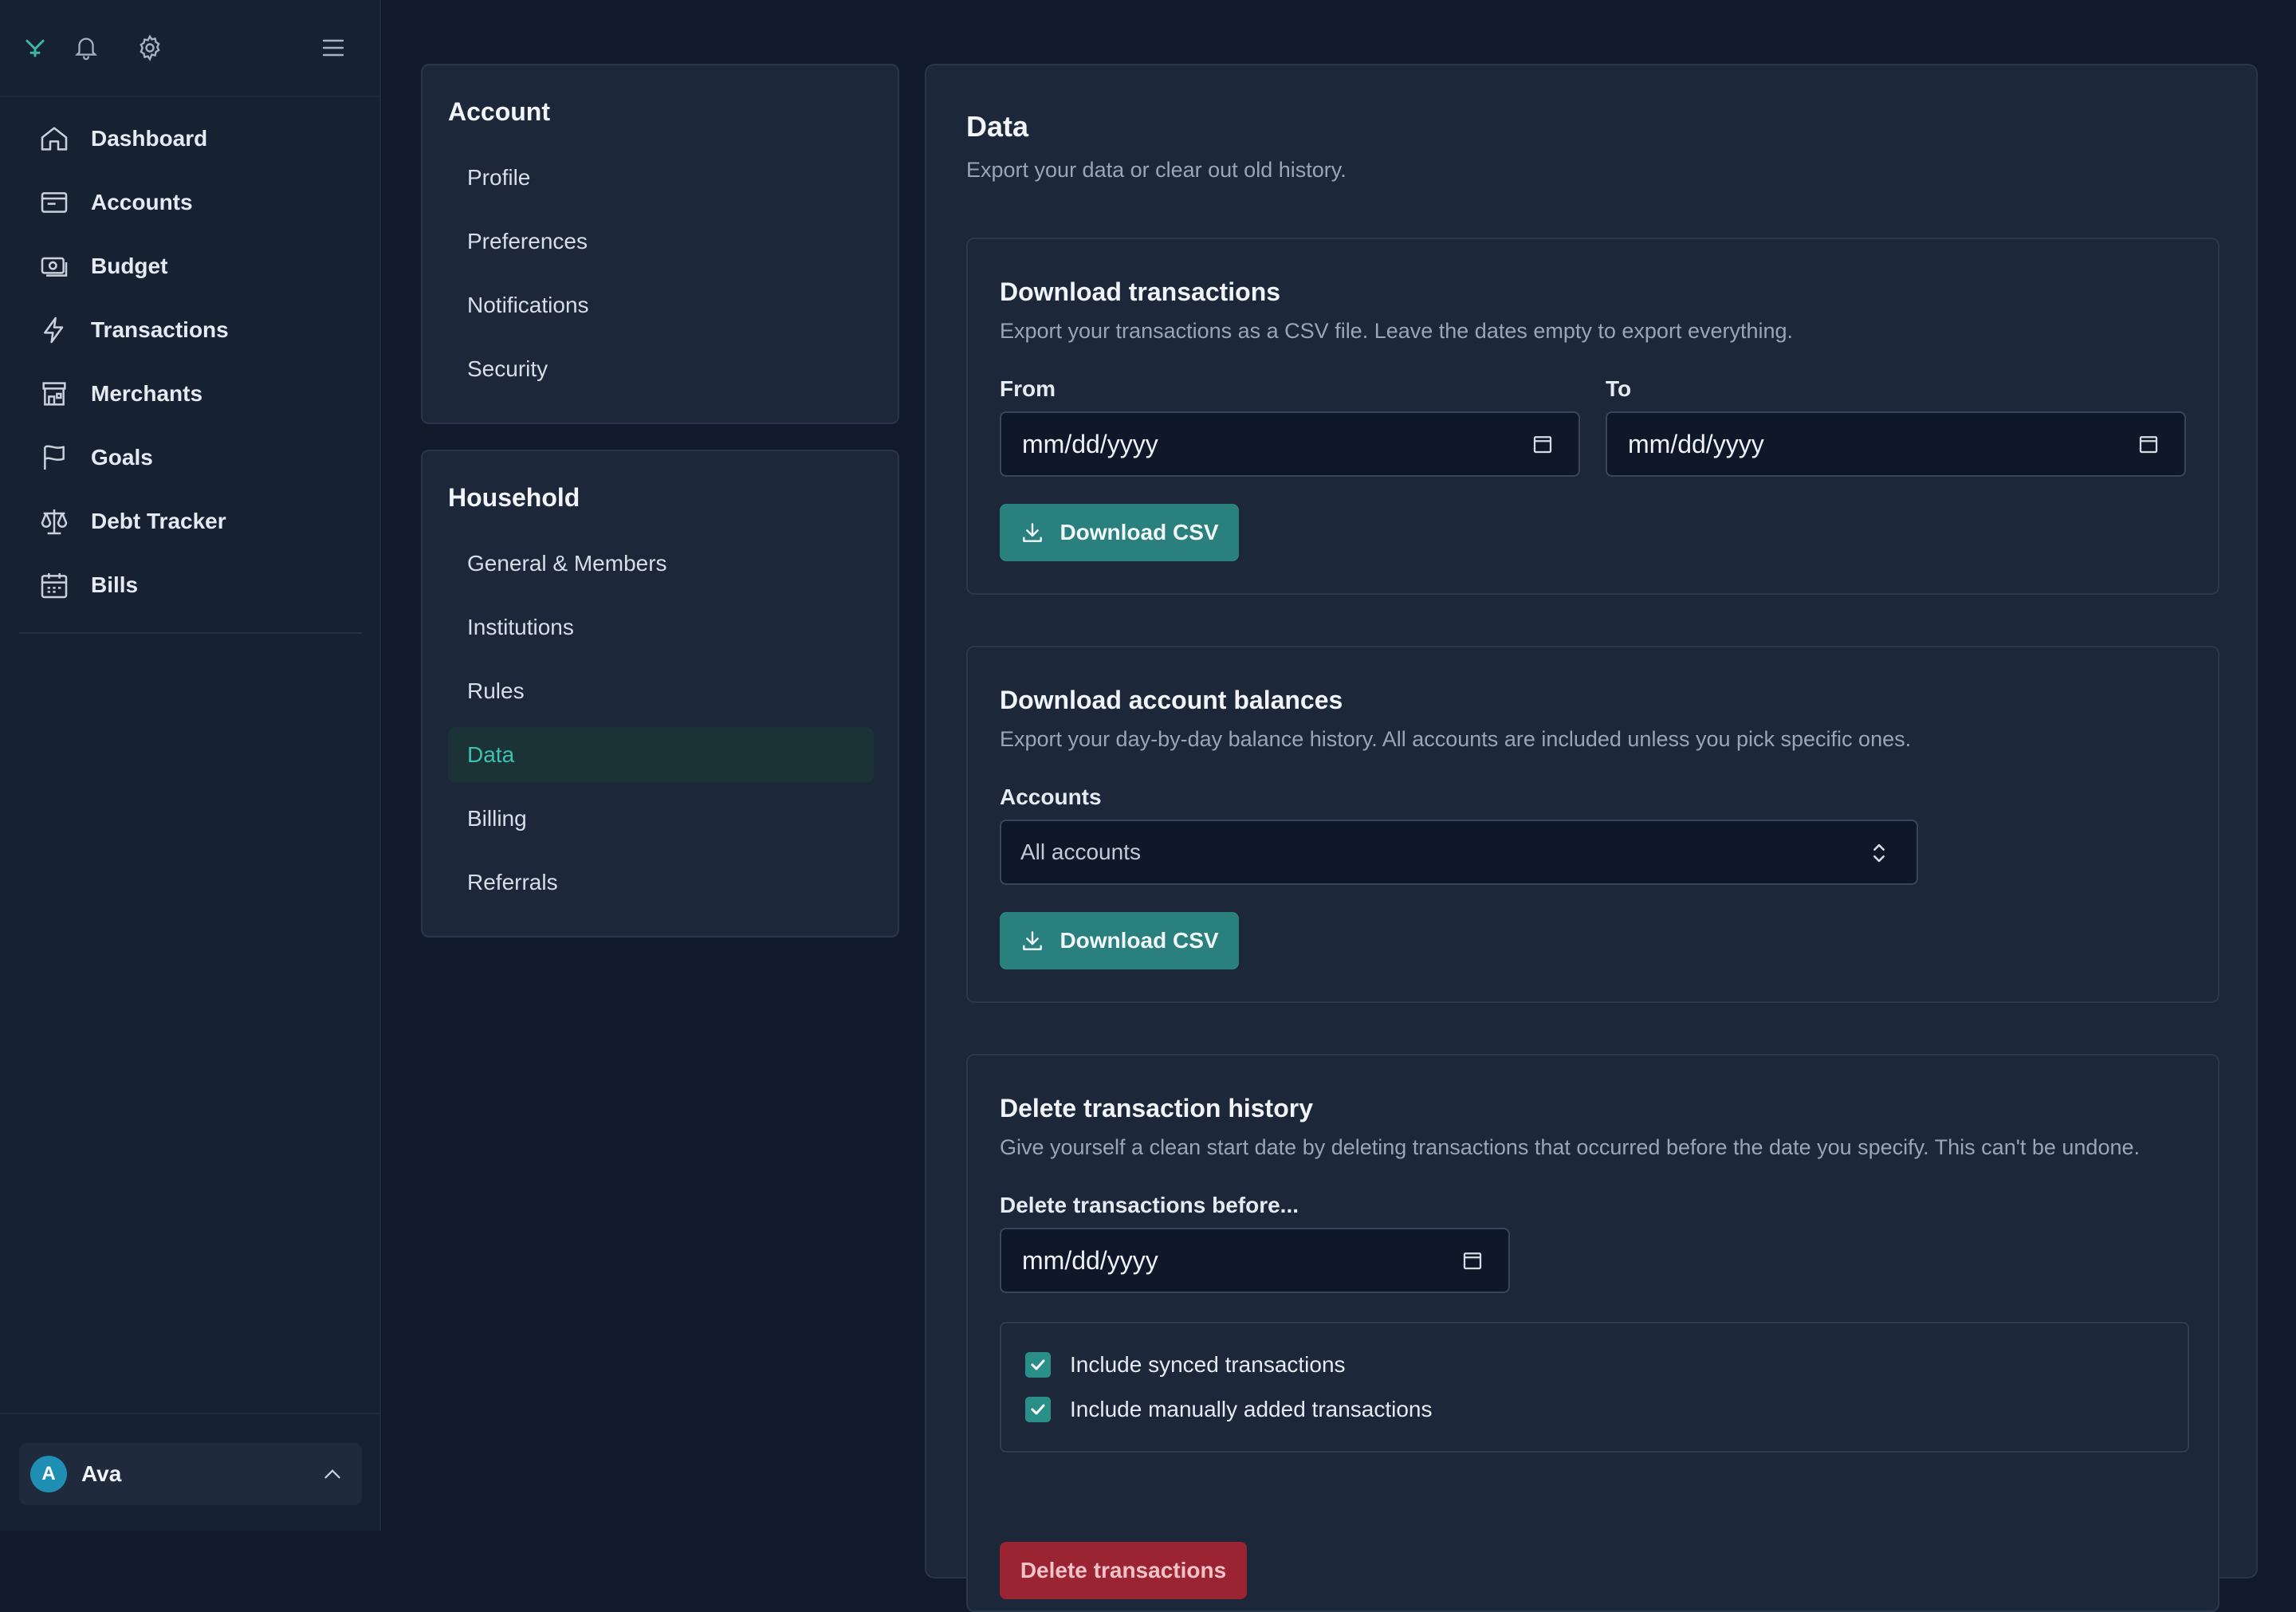 Image resolution: width=2296 pixels, height=1612 pixels. What do you see at coordinates (35, 48) in the screenshot?
I see `logo-icon` at bounding box center [35, 48].